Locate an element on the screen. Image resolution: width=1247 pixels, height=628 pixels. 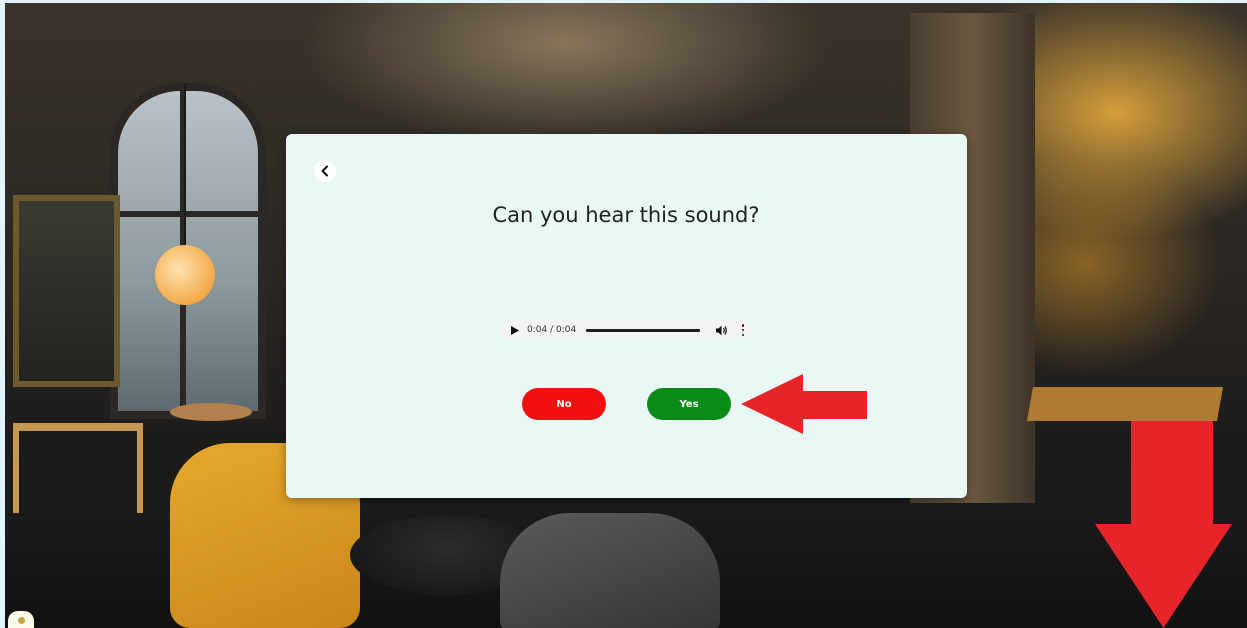
volume-icon is located at coordinates (722, 330).